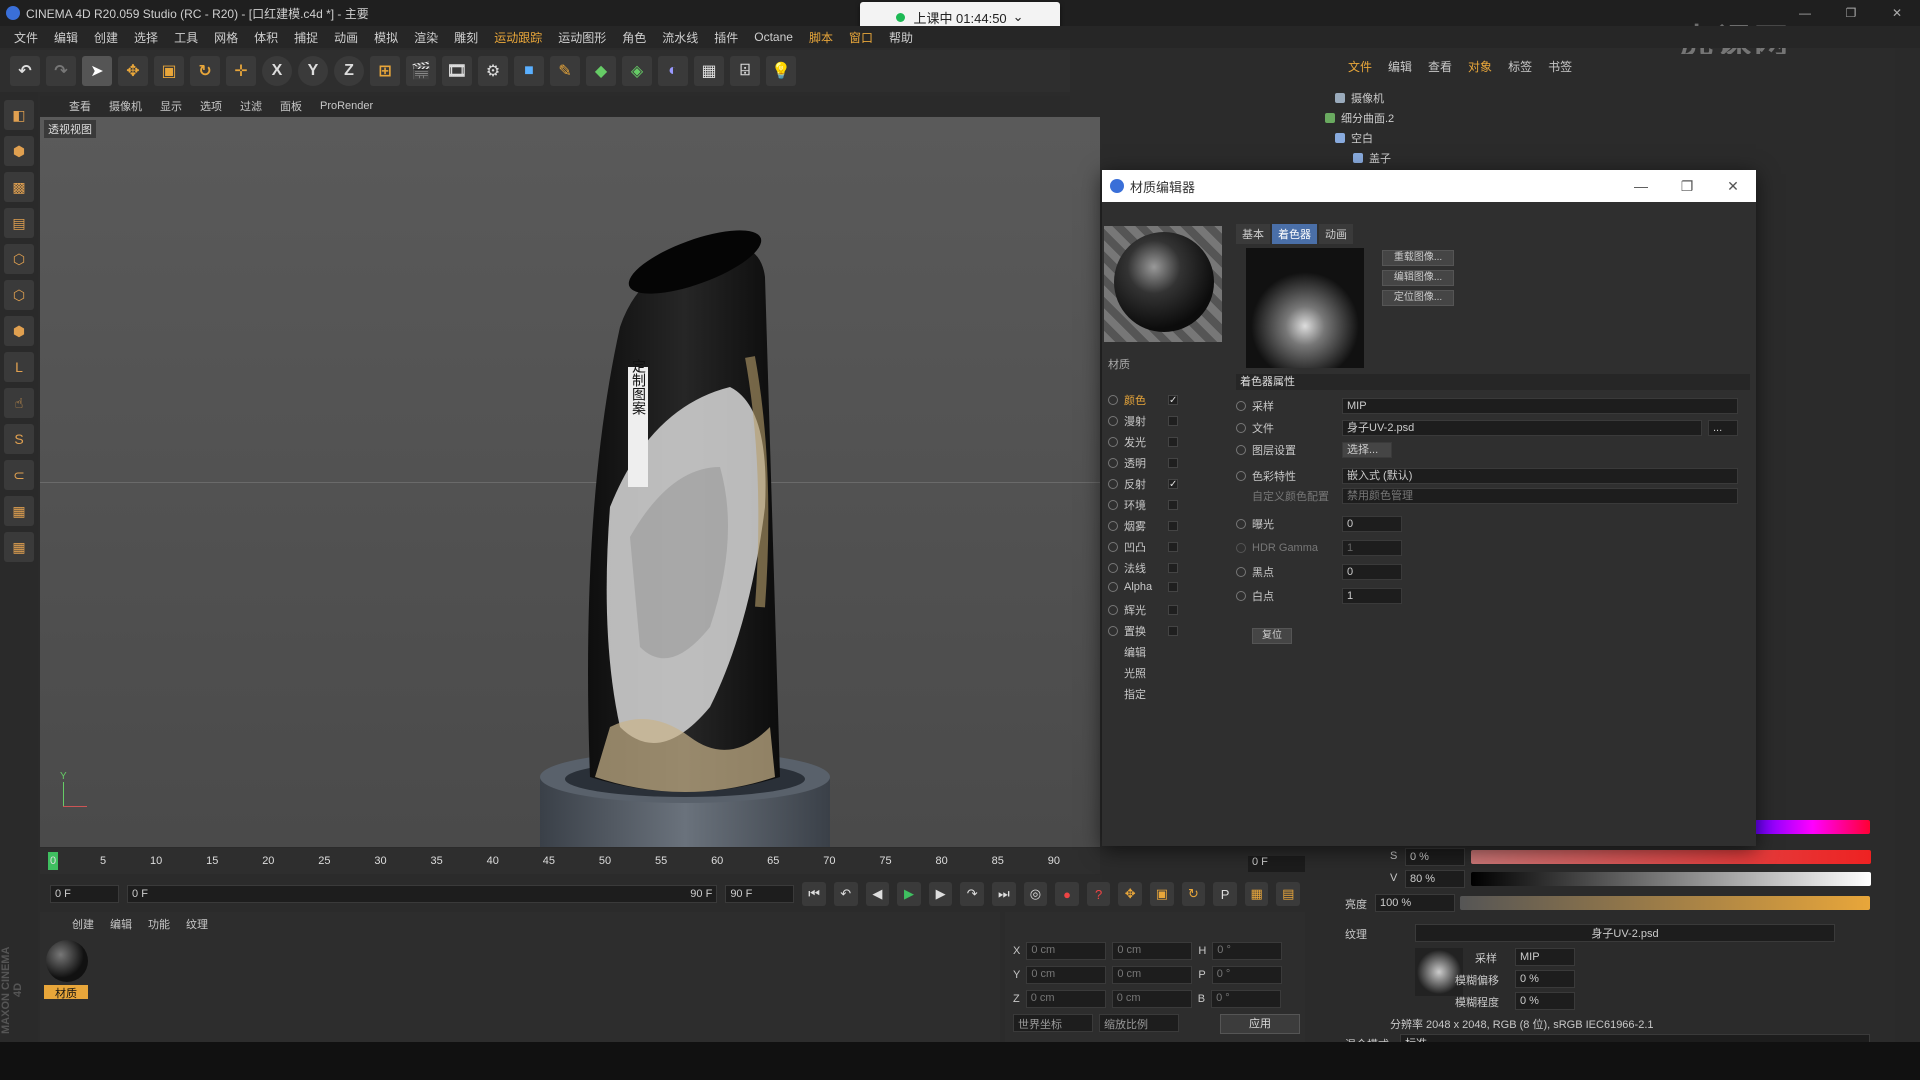 This screenshot has height=1080, width=1920. What do you see at coordinates (1625, 933) in the screenshot?
I see `texture-file-button: 身子UV-2.psd` at bounding box center [1625, 933].